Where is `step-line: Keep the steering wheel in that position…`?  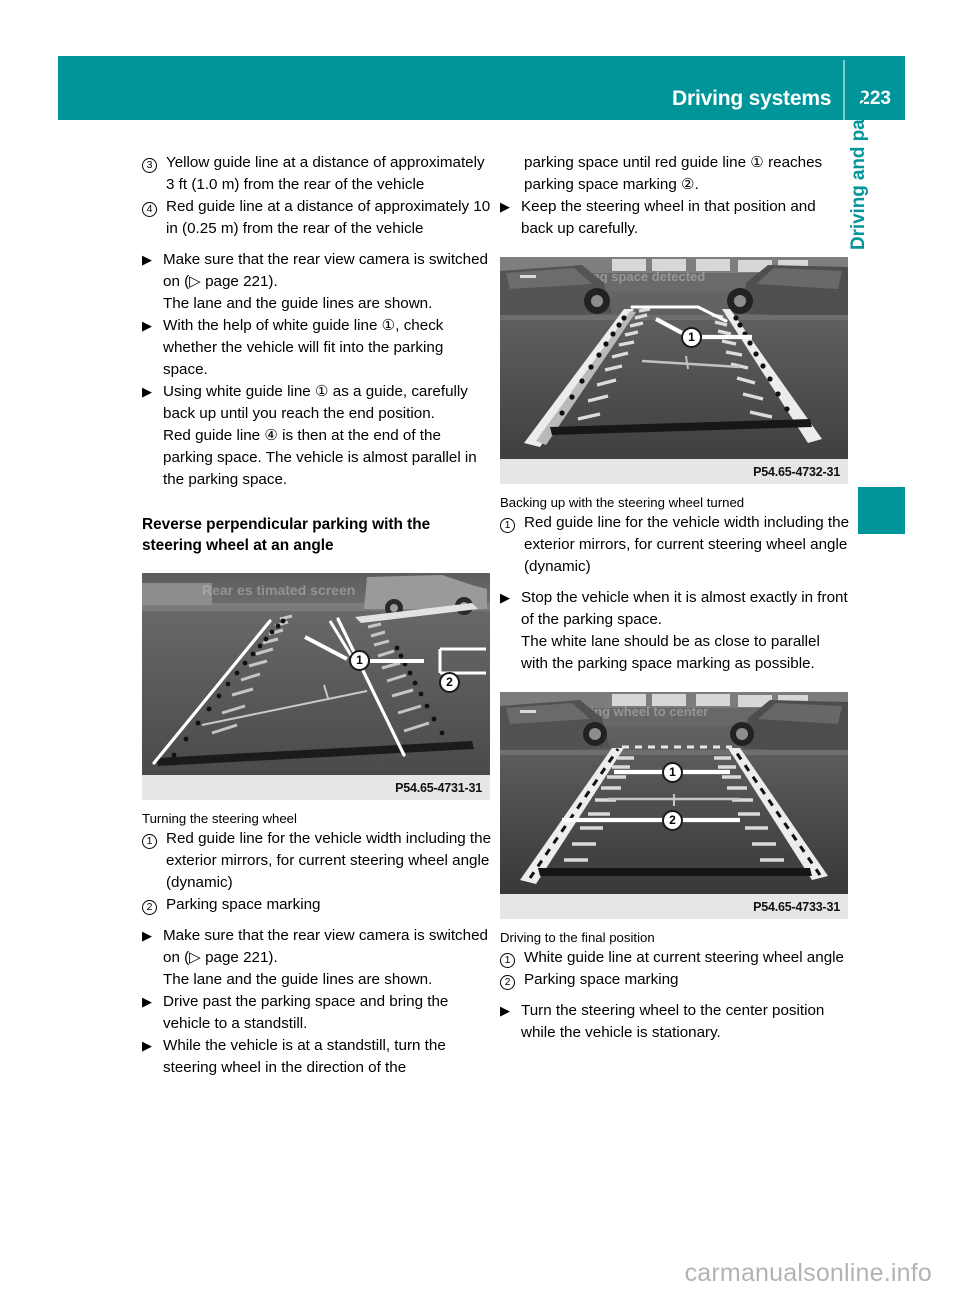
step-line: Keep the steering wheel in that position… is located at coordinates (668, 217).